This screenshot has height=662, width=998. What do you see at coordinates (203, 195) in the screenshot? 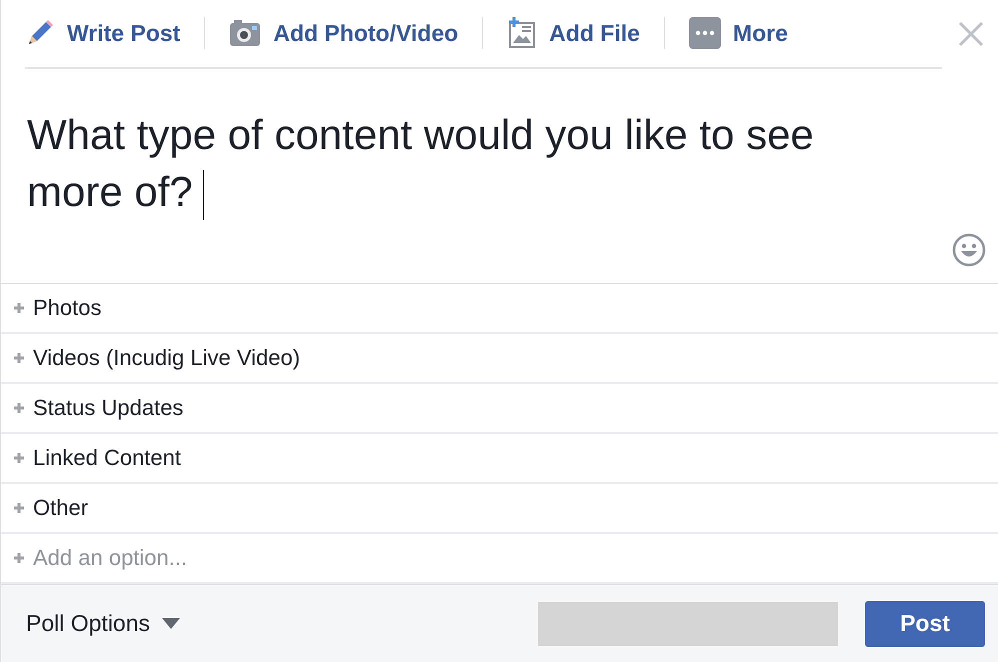
I see `text-cursor` at bounding box center [203, 195].